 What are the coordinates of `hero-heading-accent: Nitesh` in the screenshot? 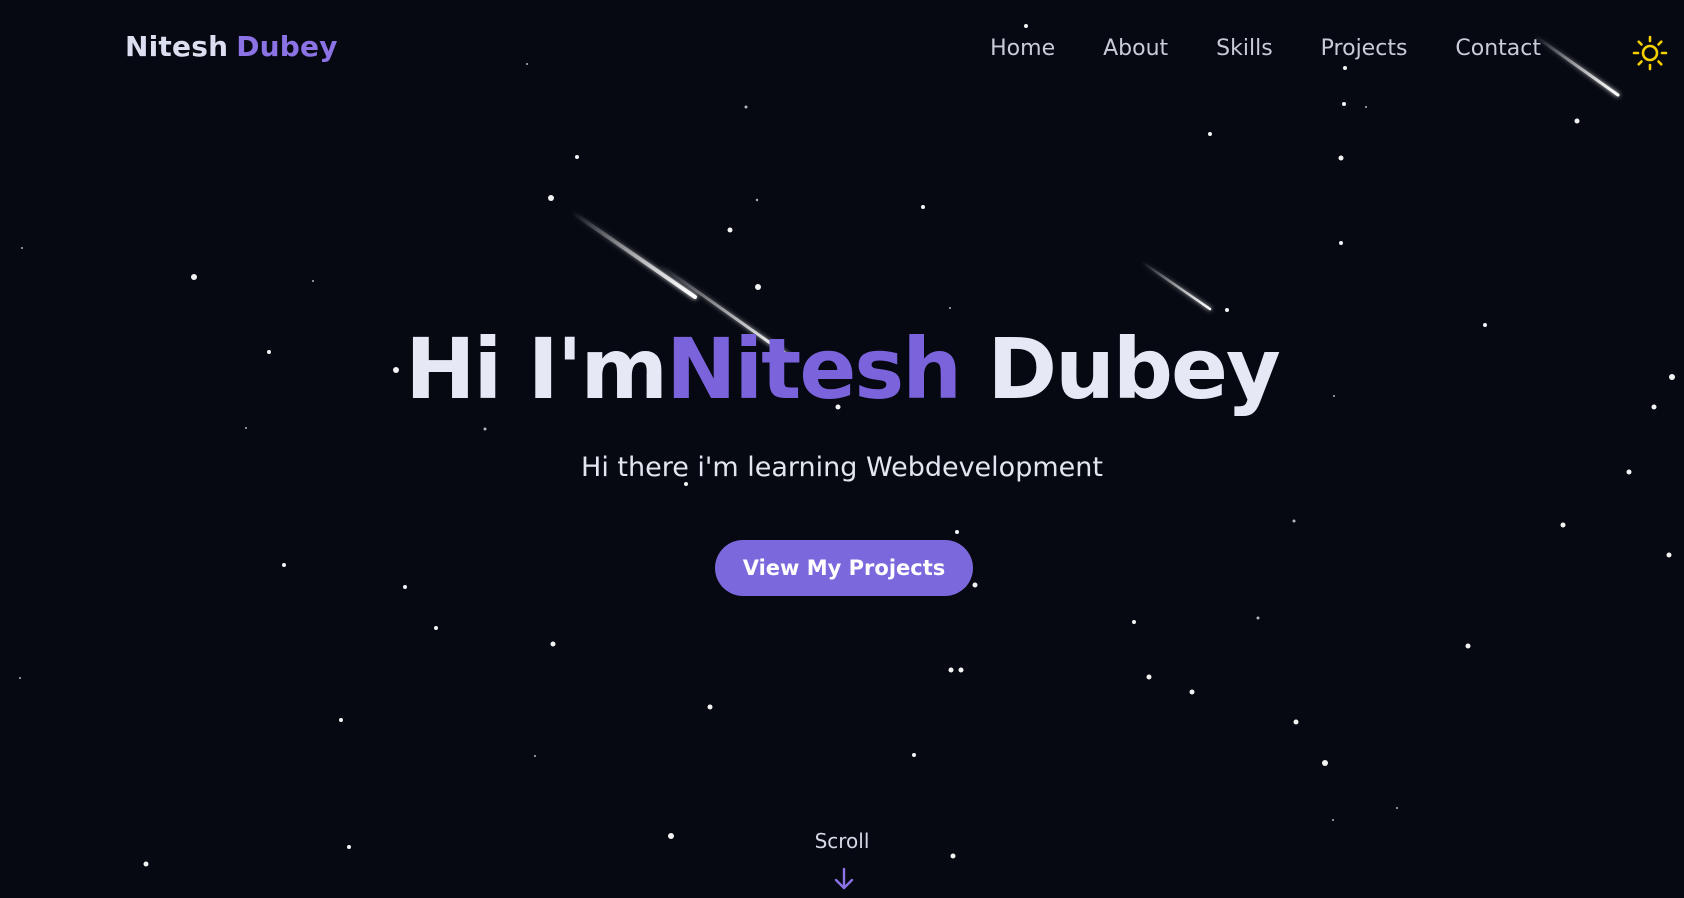 It's located at (814, 369).